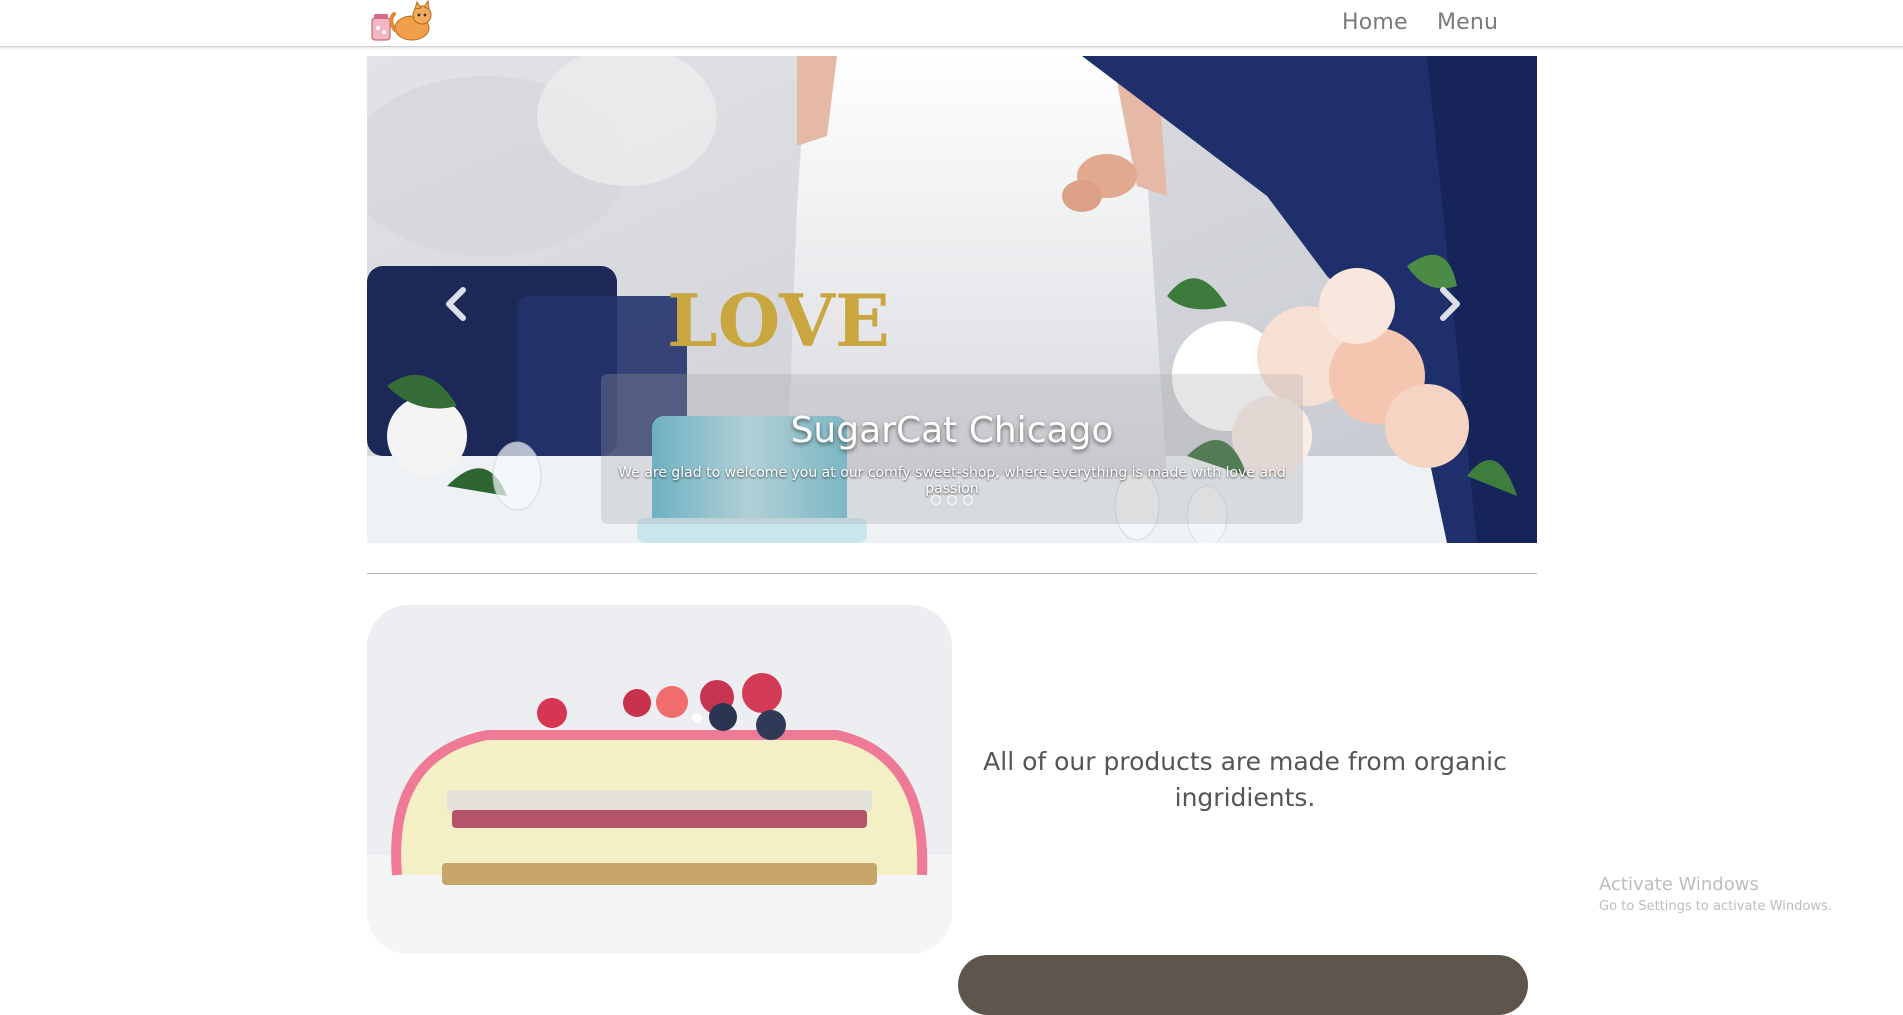 This screenshot has height=1015, width=1903. What do you see at coordinates (1243, 985) in the screenshot?
I see `second-feature-image` at bounding box center [1243, 985].